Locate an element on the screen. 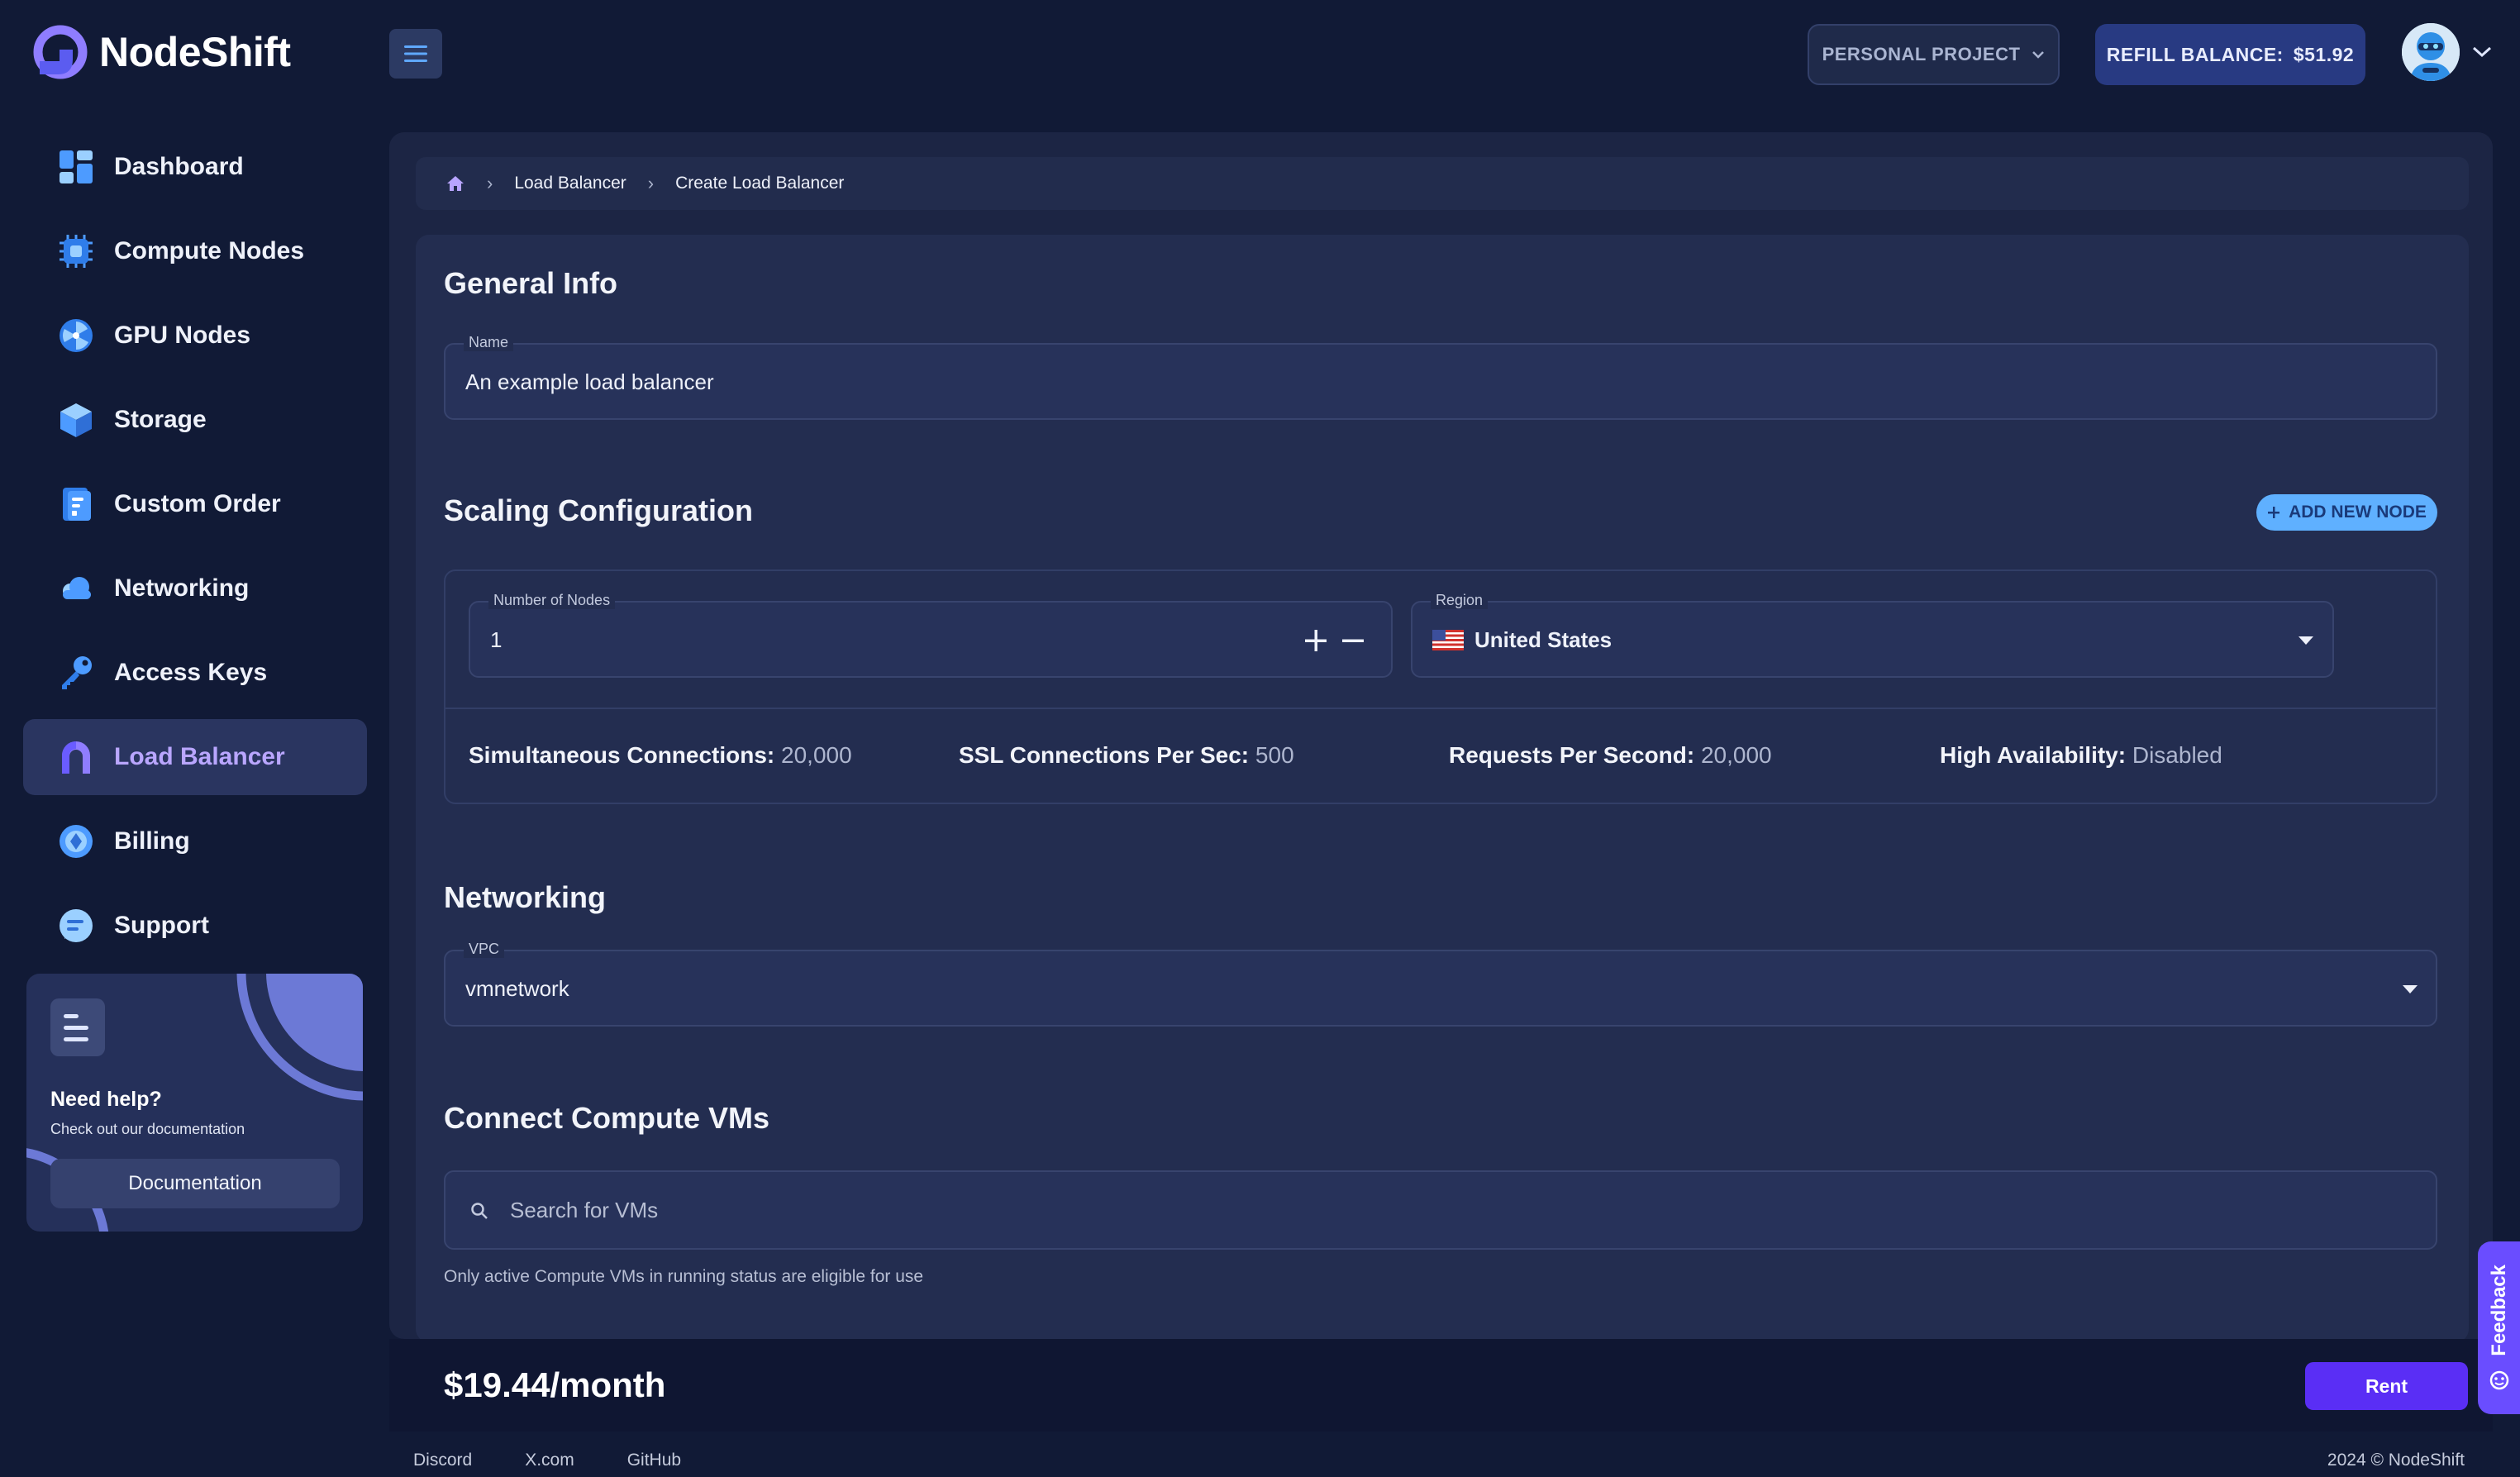  sidebar-item-access-keys: Access Keys is located at coordinates (195, 673).